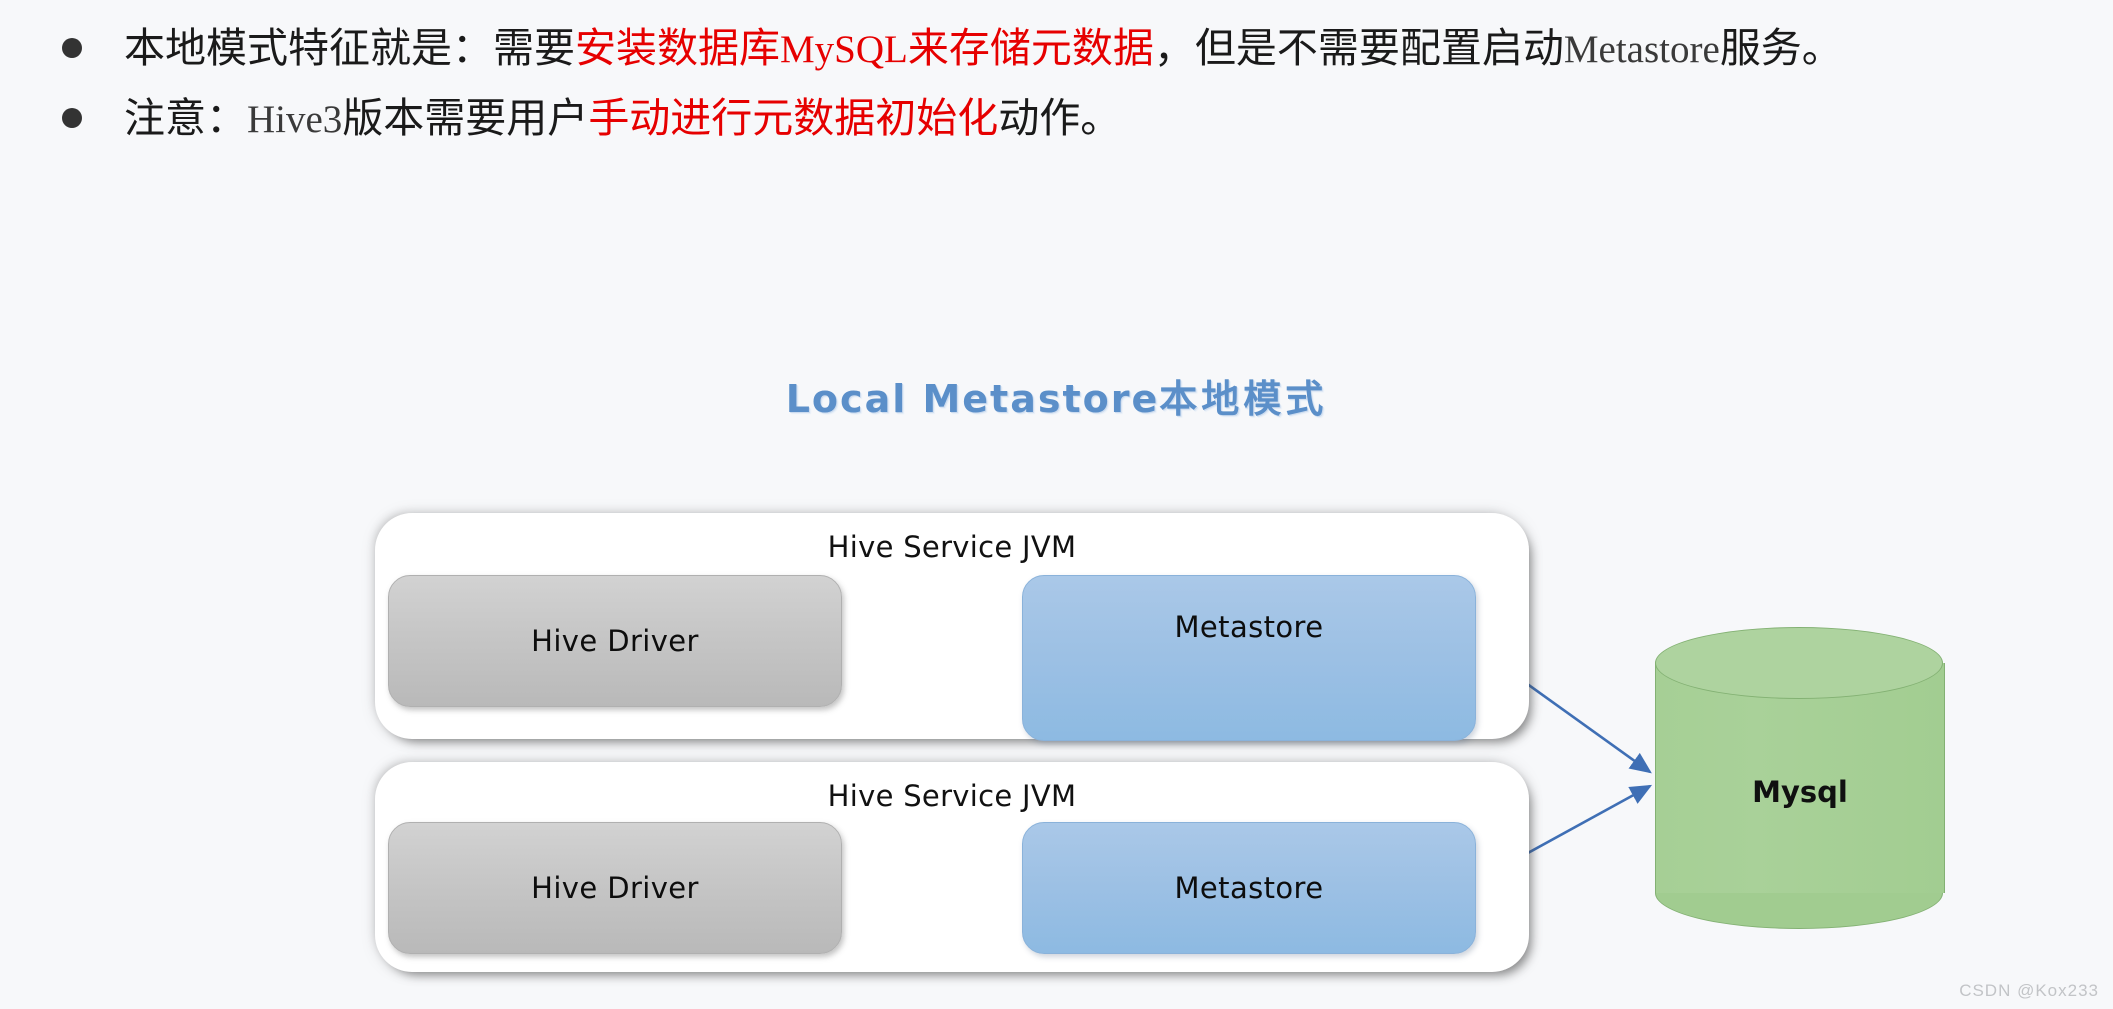 The height and width of the screenshot is (1009, 2113). Describe the element at coordinates (1249, 658) in the screenshot. I see `metastore-node-1: Metastore` at that location.